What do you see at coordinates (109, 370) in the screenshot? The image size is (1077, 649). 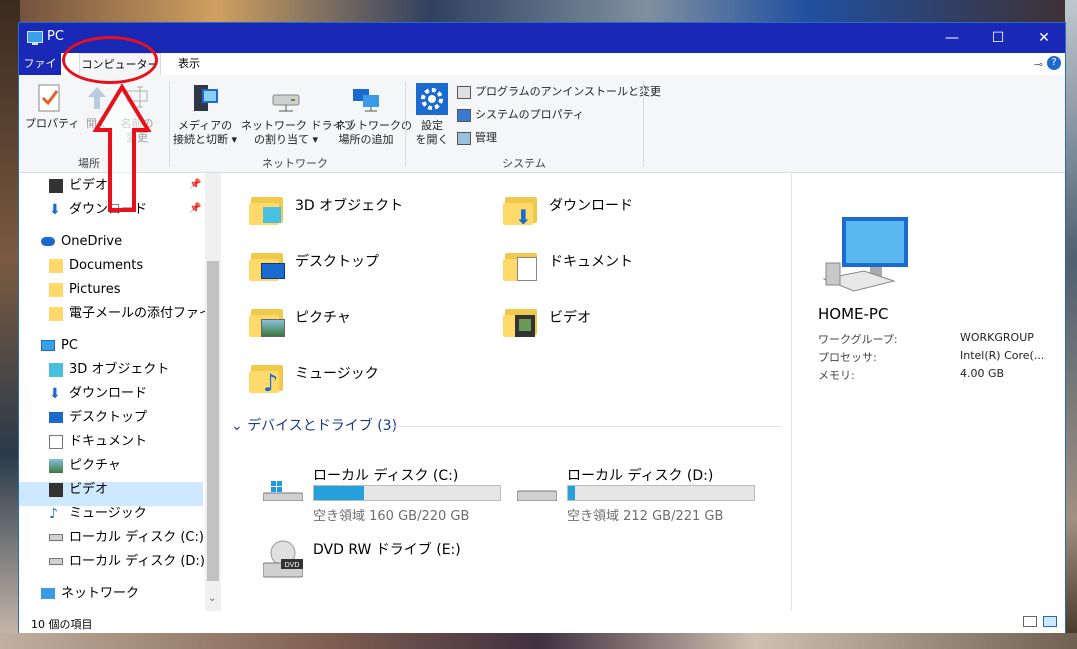 I see `nav-item-3d-objects: 3D オブジェクト` at bounding box center [109, 370].